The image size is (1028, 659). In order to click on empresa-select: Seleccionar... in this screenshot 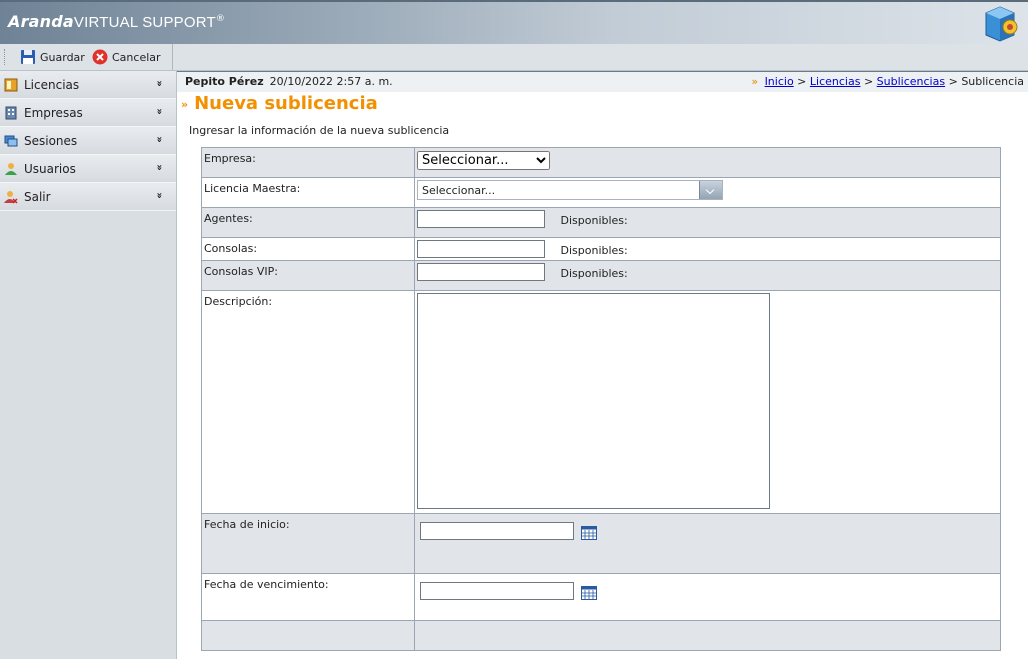, I will do `click(483, 160)`.